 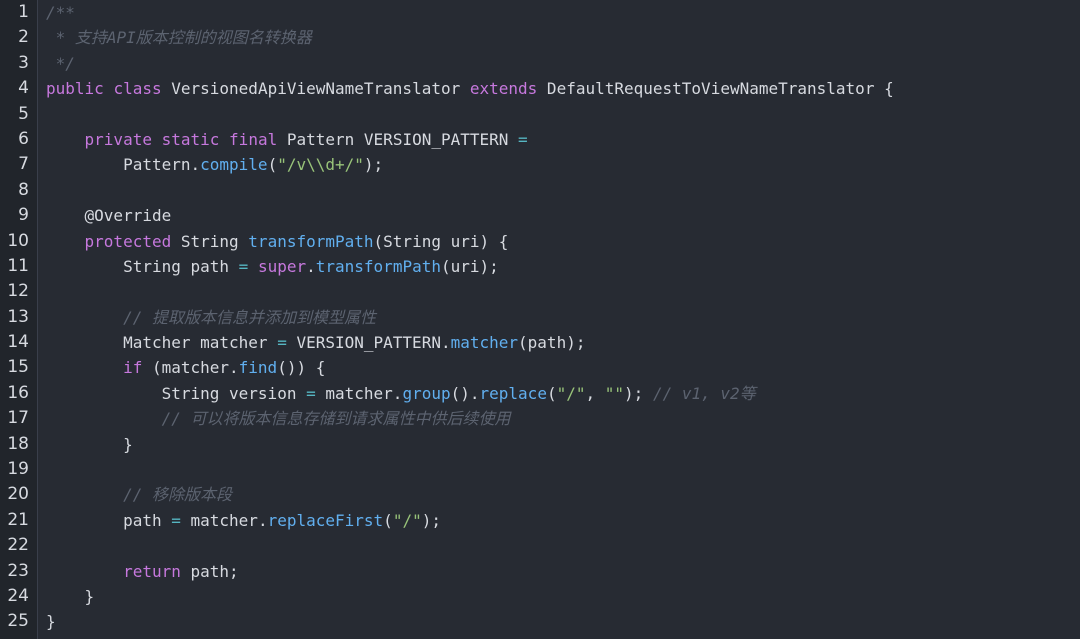 What do you see at coordinates (234, 165) in the screenshot?
I see `code-token: compile` at bounding box center [234, 165].